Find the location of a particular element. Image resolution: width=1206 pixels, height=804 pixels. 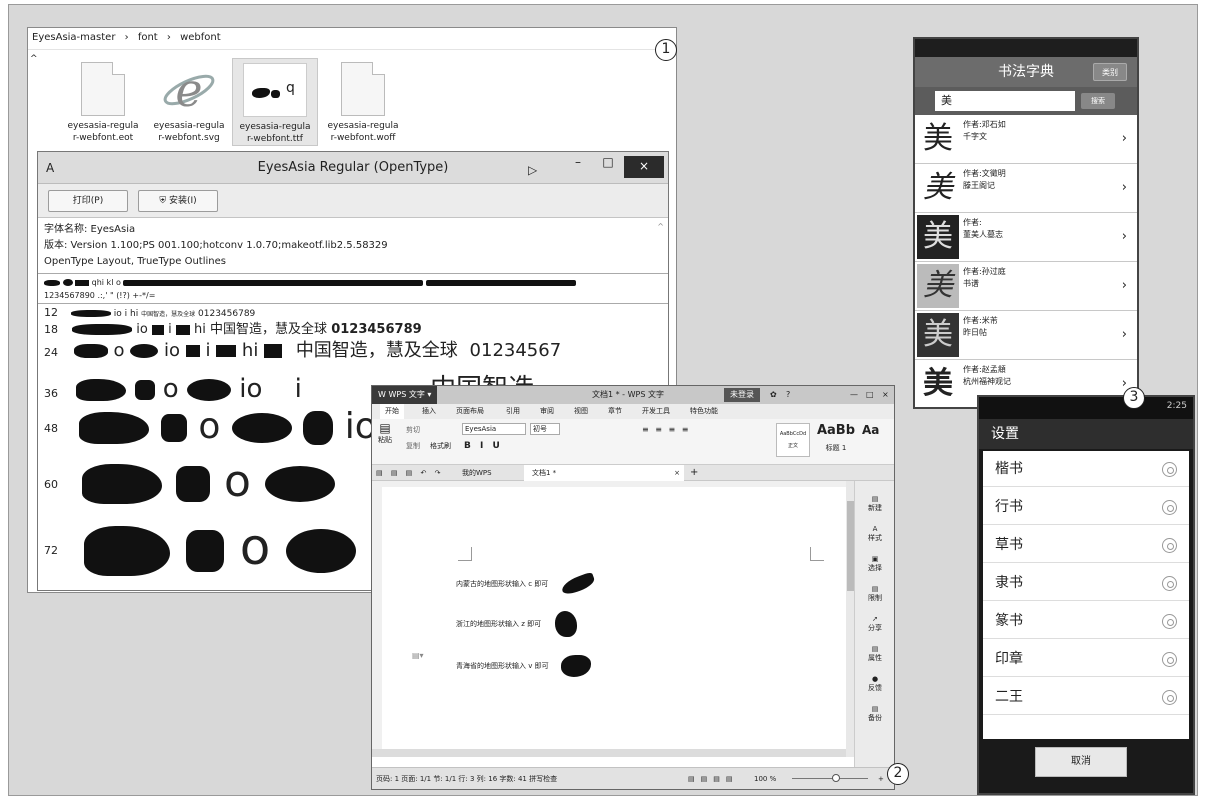

task-pane: ▤ 新建 A 样式 ▣ 选择 ▤ 限制 ➚ 分享 ▤ 属性 ● 反馈 ▤ 备份 is located at coordinates (874, 624).